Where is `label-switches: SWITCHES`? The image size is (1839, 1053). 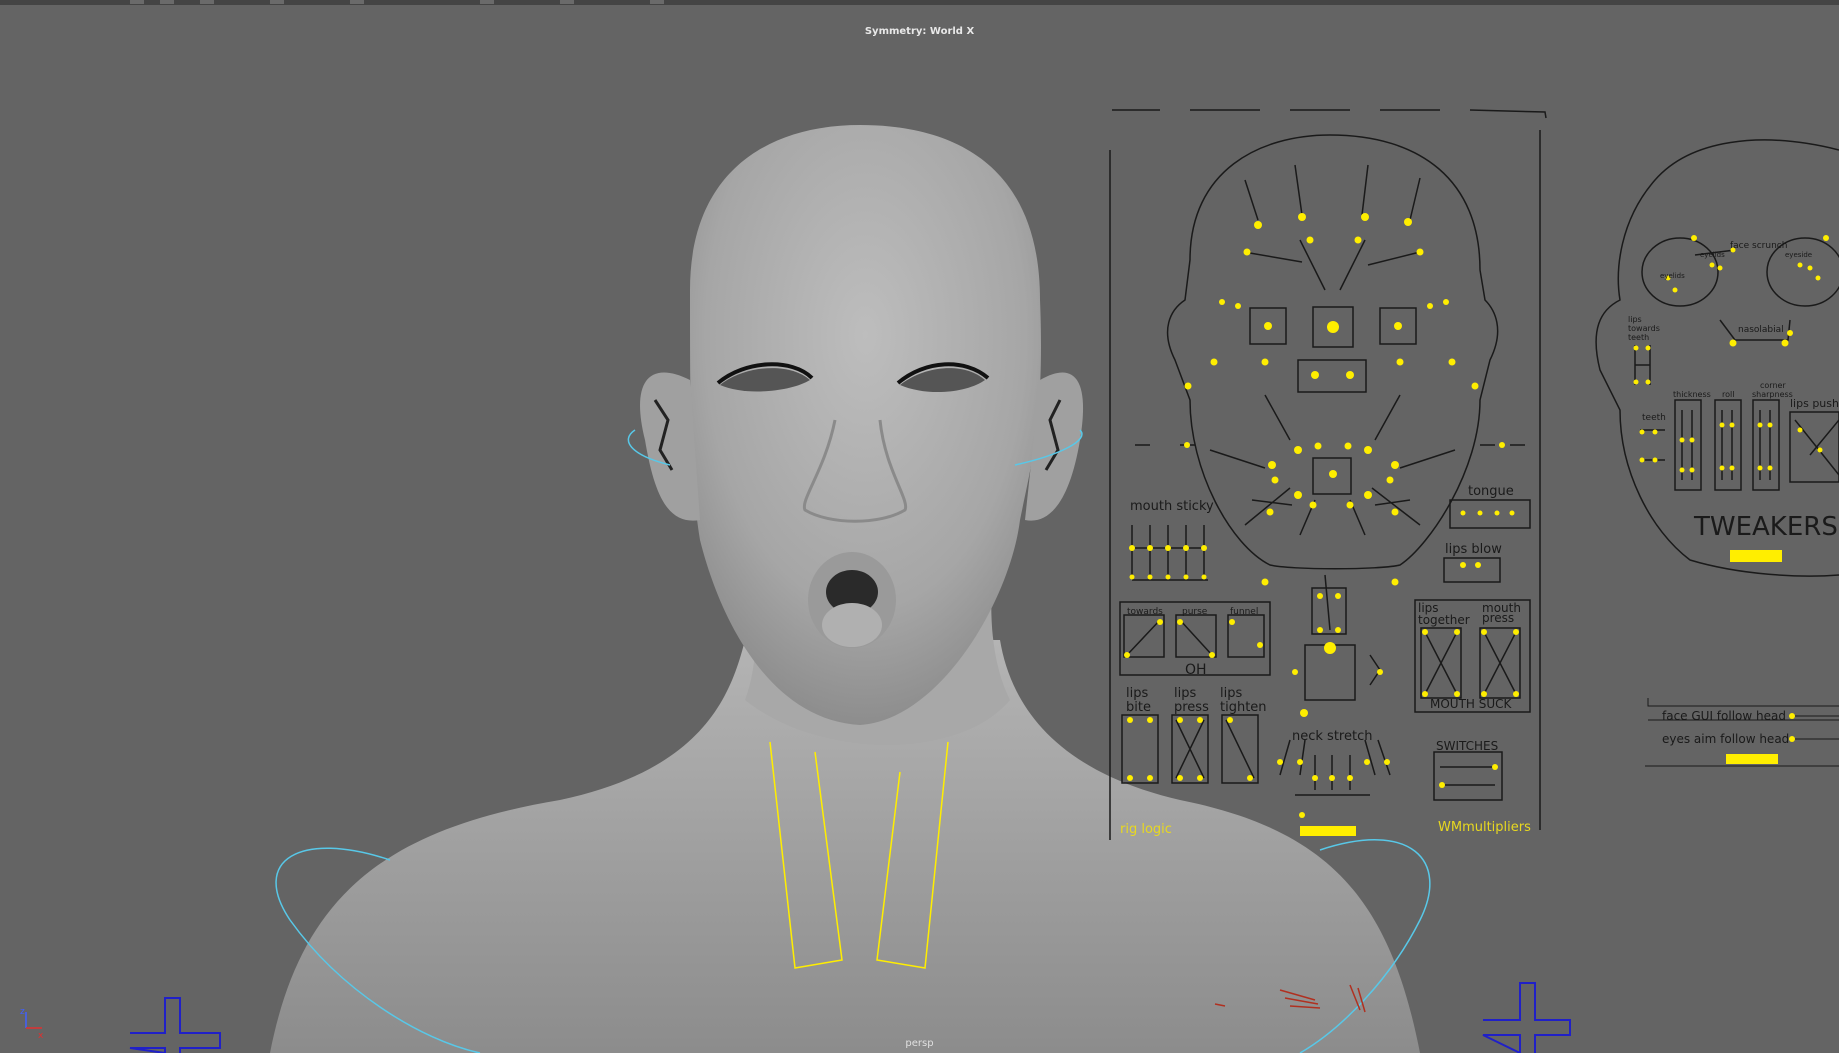
label-switches: SWITCHES is located at coordinates (1467, 746).